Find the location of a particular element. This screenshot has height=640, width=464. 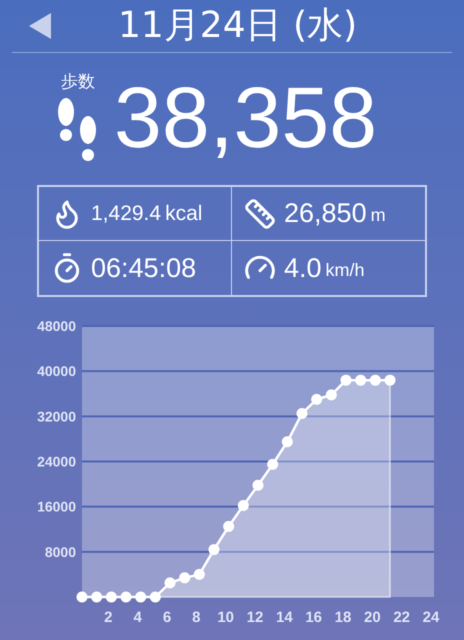

y-tick-label: 24000 is located at coordinates (56, 462).